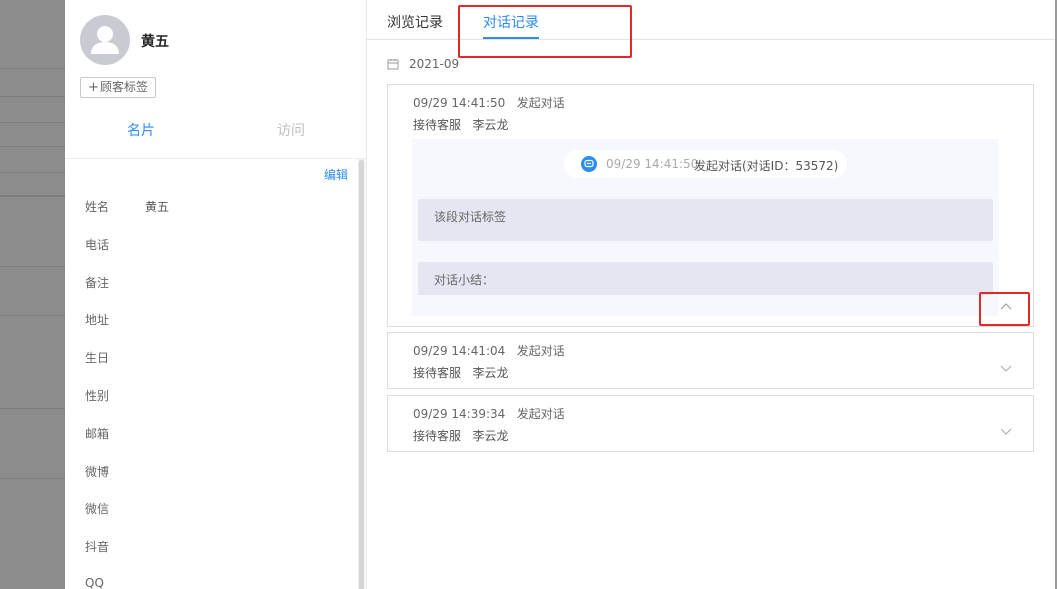 The image size is (1057, 589). I want to click on conversation-start-pill: 09/29 14:41:50 发起对话(对话ID：53572), so click(705, 164).